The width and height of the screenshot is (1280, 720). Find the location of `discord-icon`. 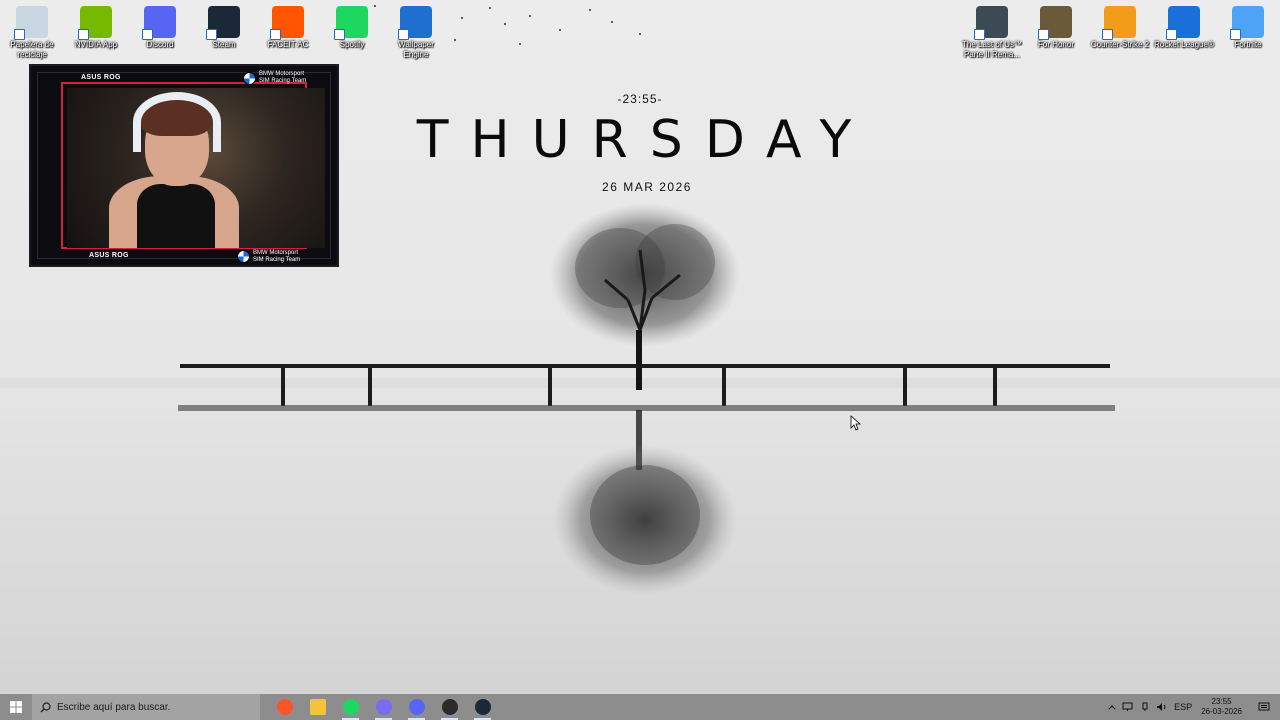

discord-icon is located at coordinates (159, 23).